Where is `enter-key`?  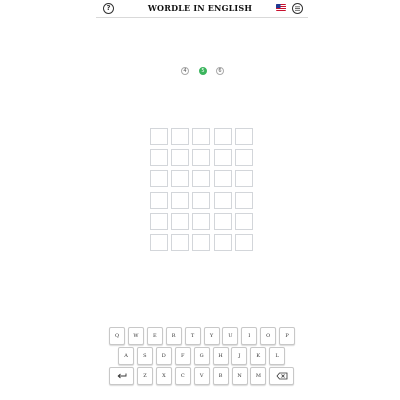 enter-key is located at coordinates (121, 376).